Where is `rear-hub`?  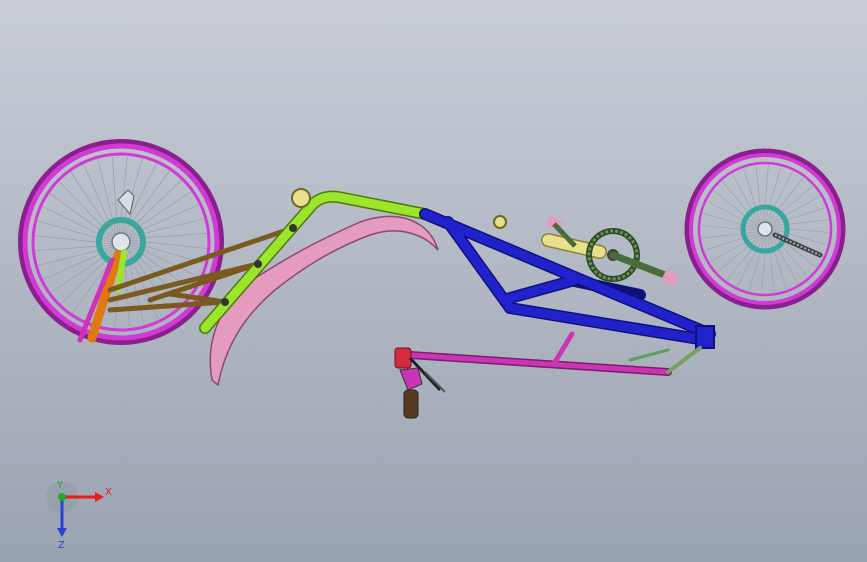
rear-hub is located at coordinates (121, 242).